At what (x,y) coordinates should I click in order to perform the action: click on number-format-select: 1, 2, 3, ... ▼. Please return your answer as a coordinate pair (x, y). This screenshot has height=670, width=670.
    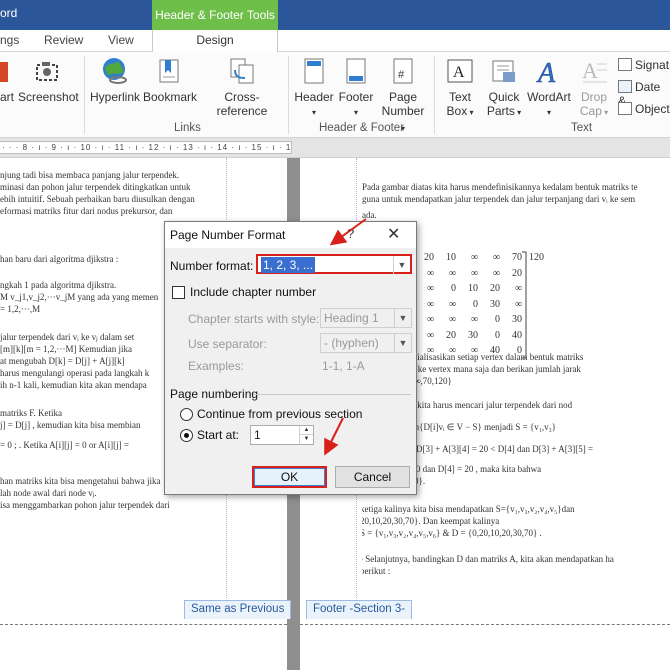
    Looking at the image, I should click on (334, 264).